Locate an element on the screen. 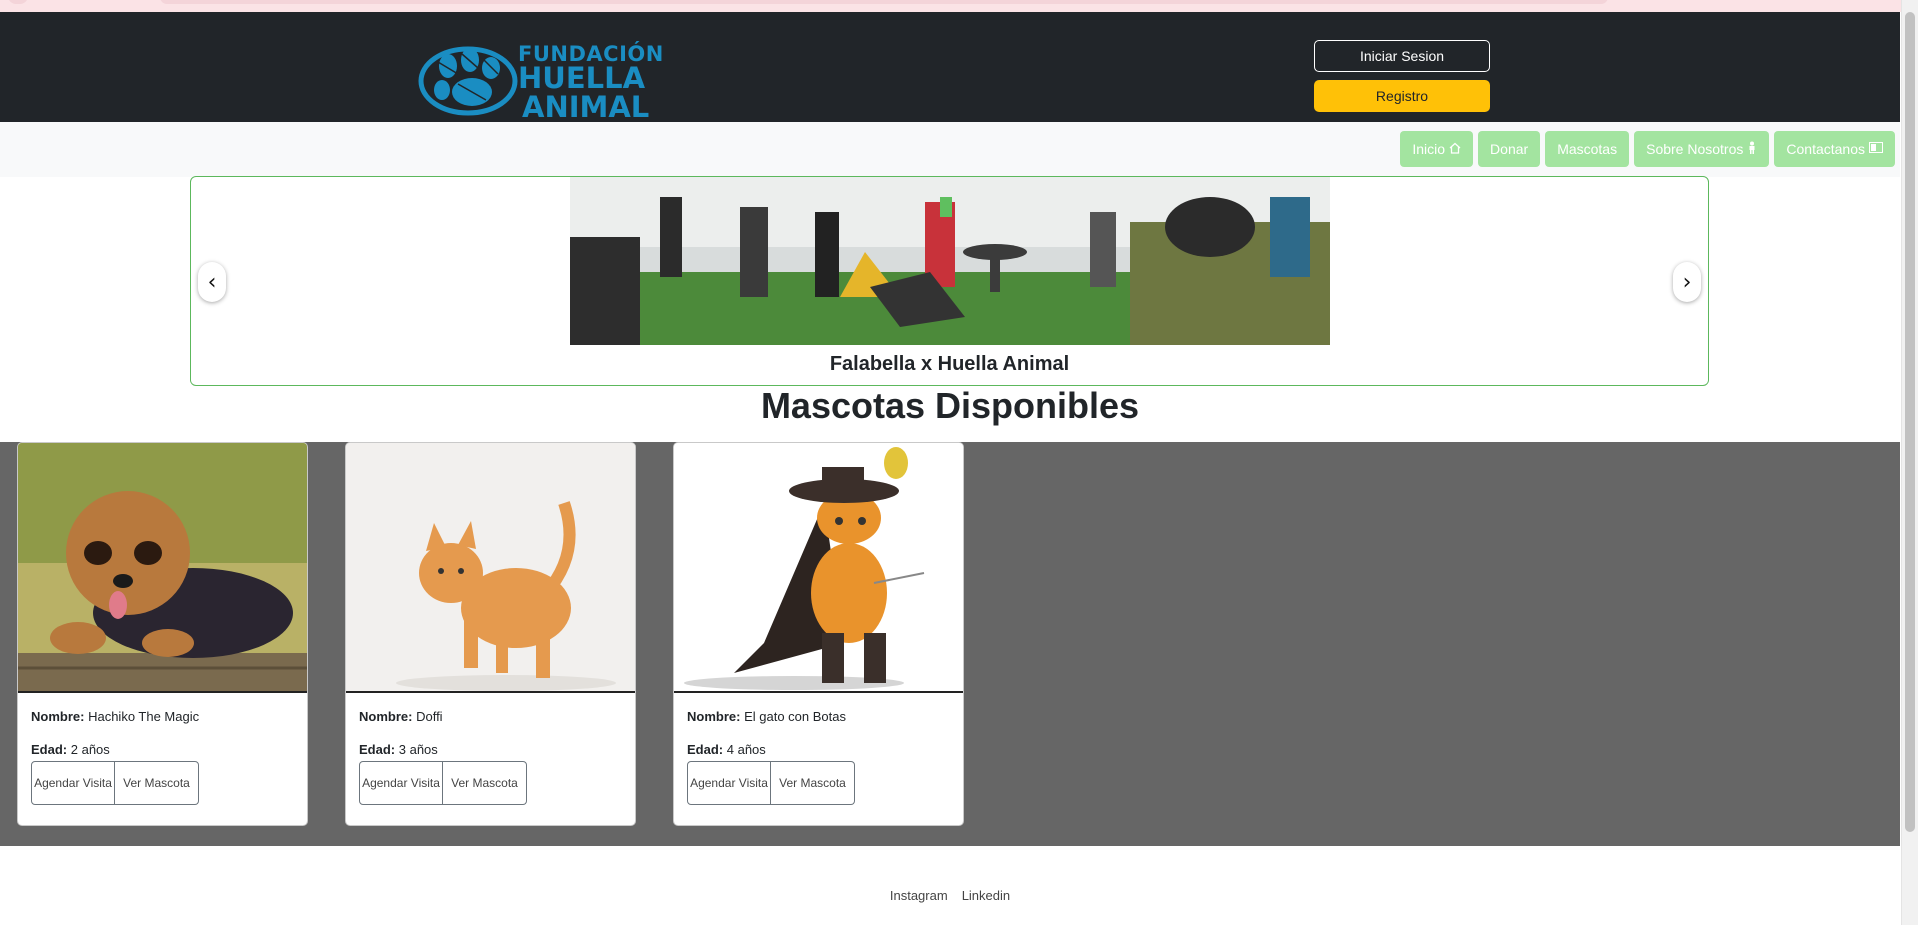  login-button: Iniciar Sesion is located at coordinates (1402, 56).